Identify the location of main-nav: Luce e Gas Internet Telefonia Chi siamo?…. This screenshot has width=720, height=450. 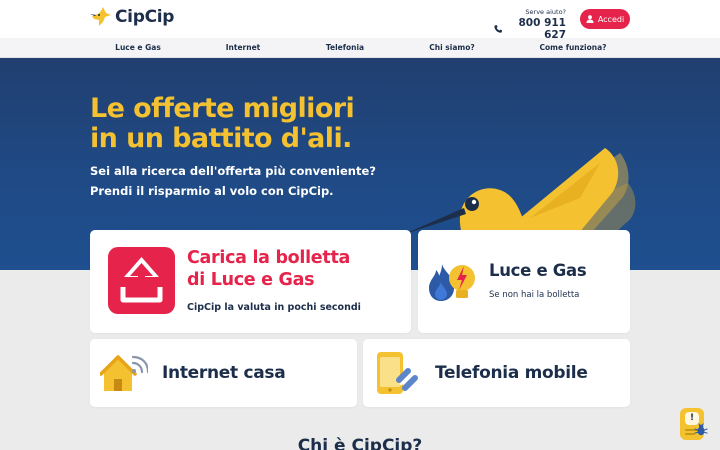
(360, 48).